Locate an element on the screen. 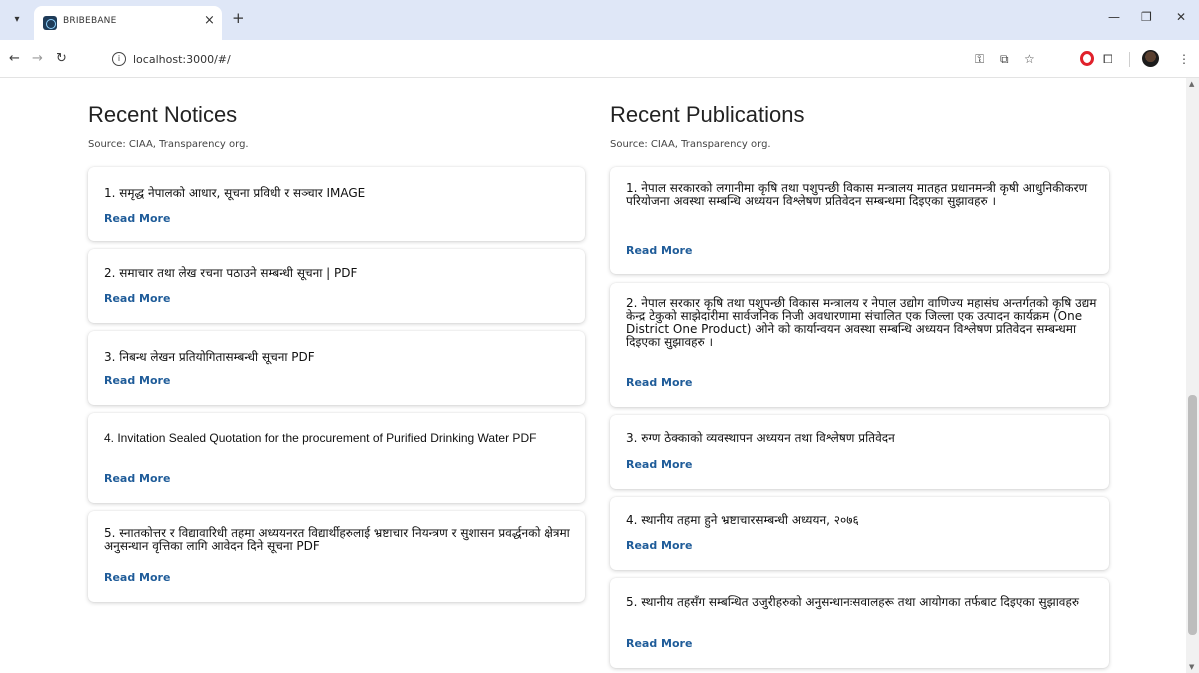  opera-extension-icon is located at coordinates (1087, 58).